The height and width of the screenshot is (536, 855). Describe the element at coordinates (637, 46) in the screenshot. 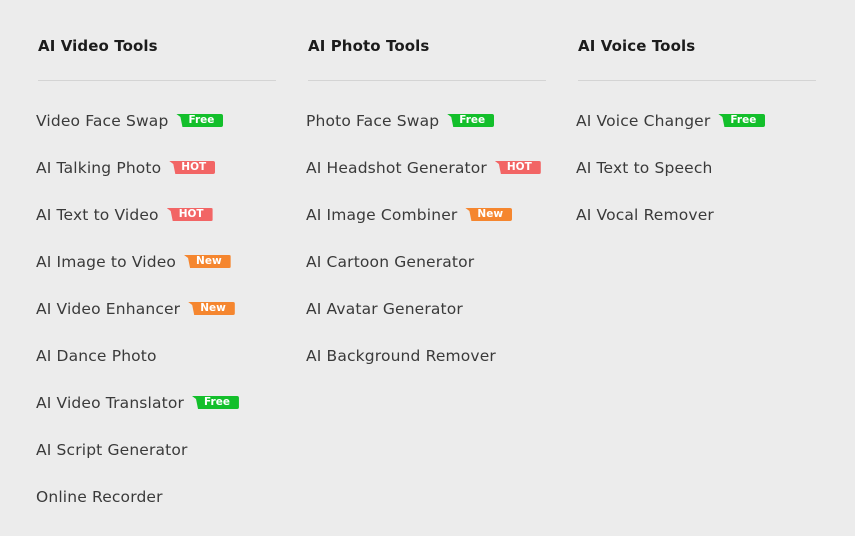

I see `column-title: AI Voice Tools` at that location.